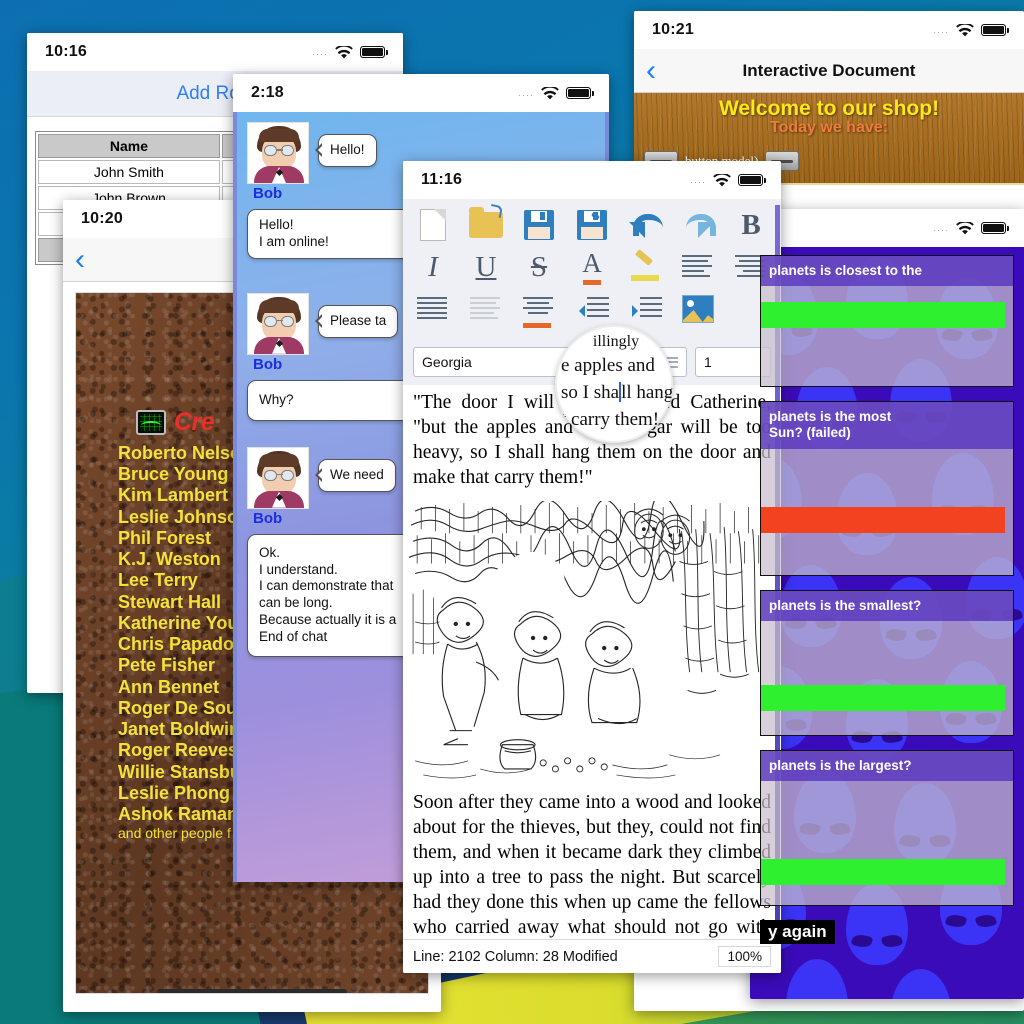  Describe the element at coordinates (645, 225) in the screenshot. I see `undo-icon` at that location.